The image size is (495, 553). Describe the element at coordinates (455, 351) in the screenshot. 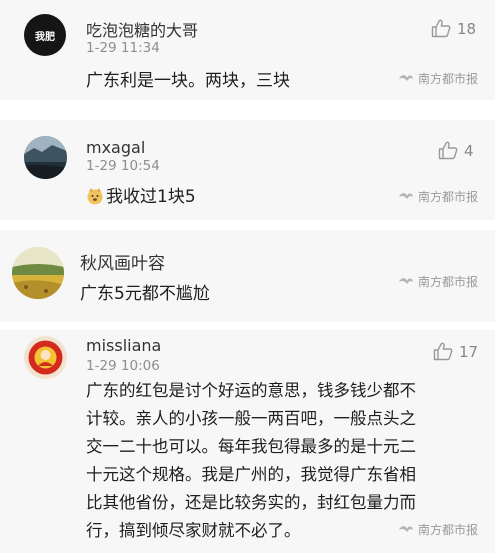

I see `like-button: 17` at that location.